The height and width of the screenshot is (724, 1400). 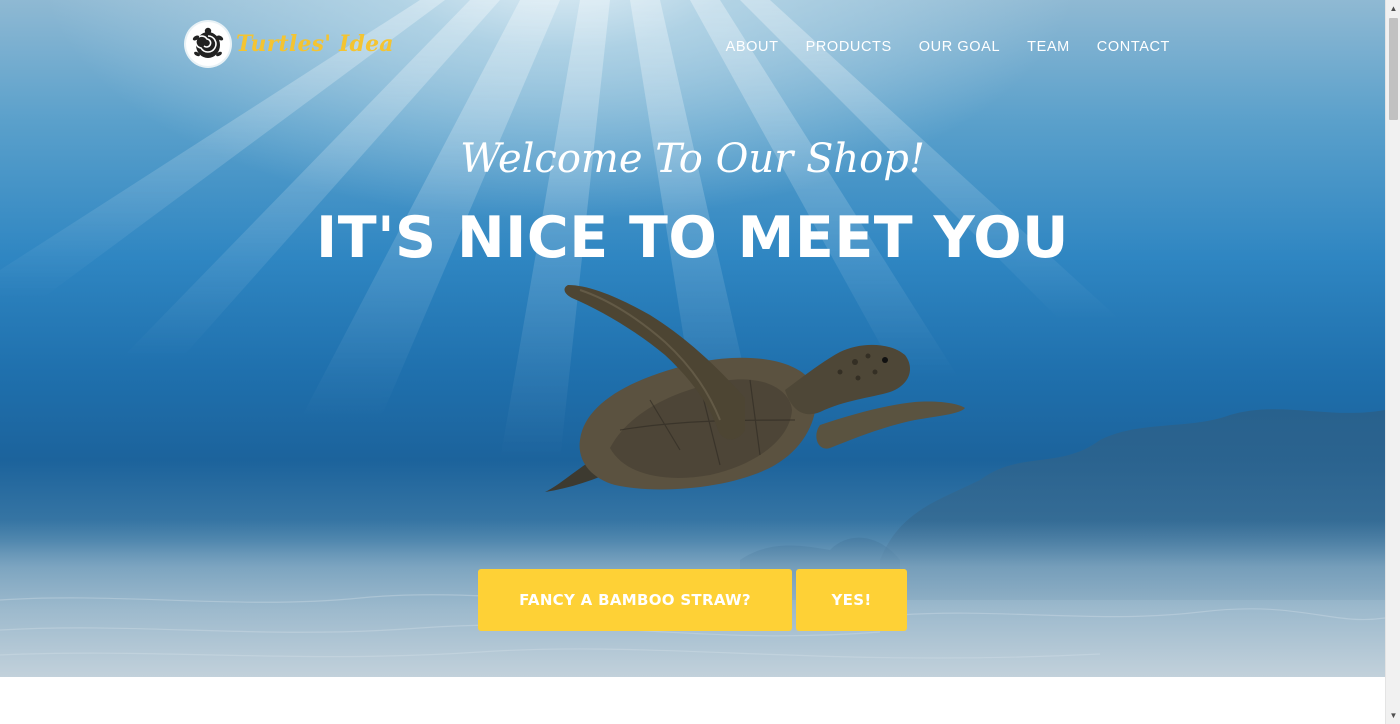 What do you see at coordinates (315, 44) in the screenshot?
I see `brand-name: Turtles' Idea` at bounding box center [315, 44].